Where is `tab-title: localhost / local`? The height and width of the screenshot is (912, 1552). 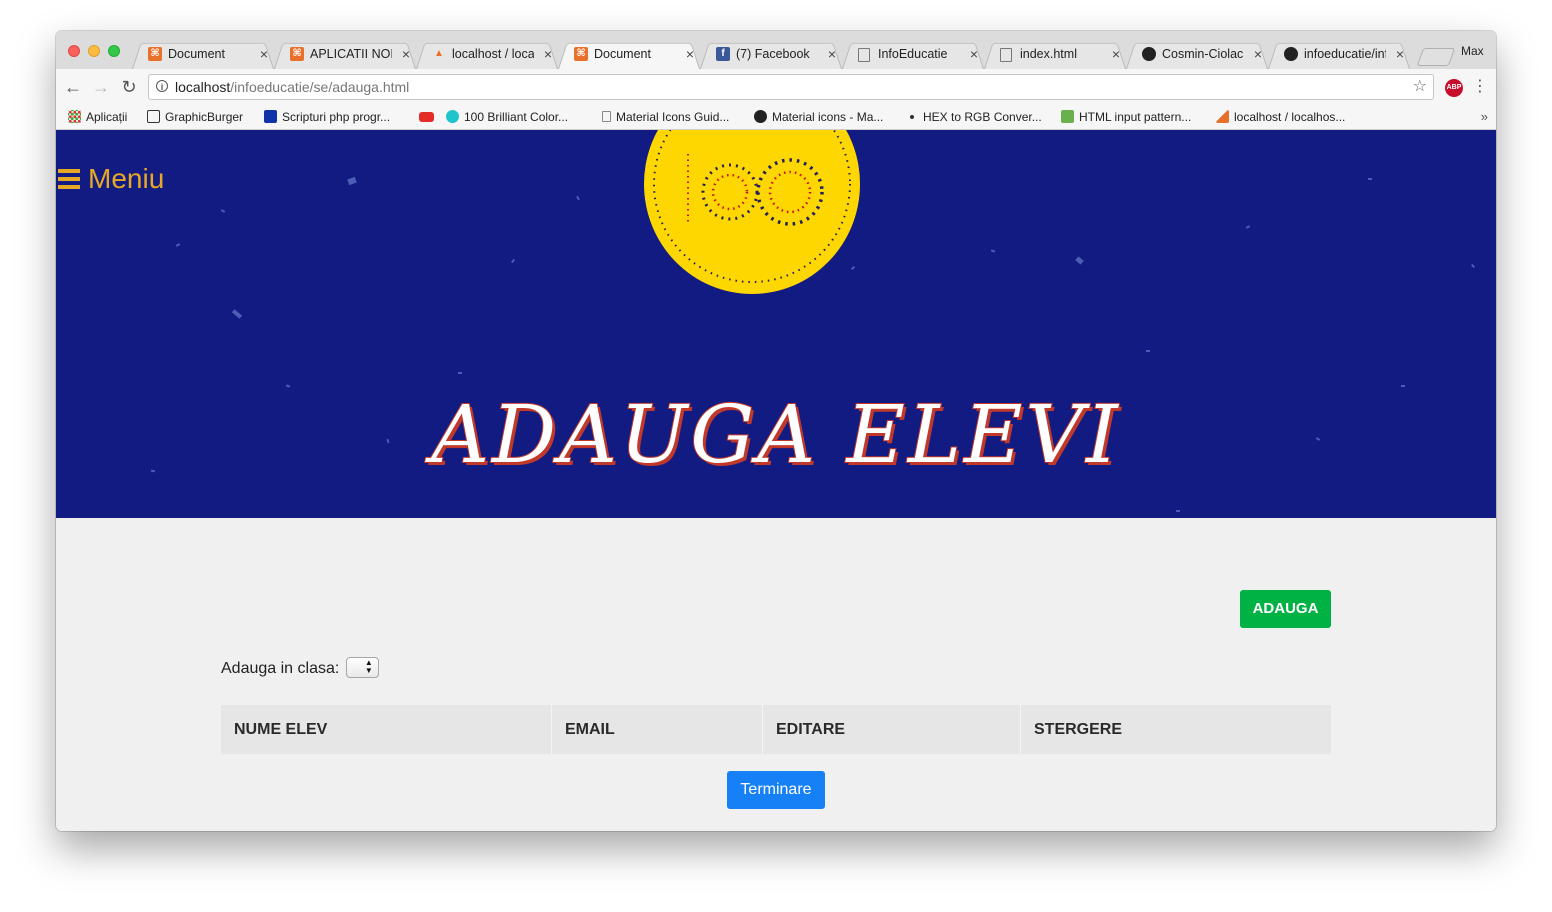 tab-title: localhost / local is located at coordinates (493, 54).